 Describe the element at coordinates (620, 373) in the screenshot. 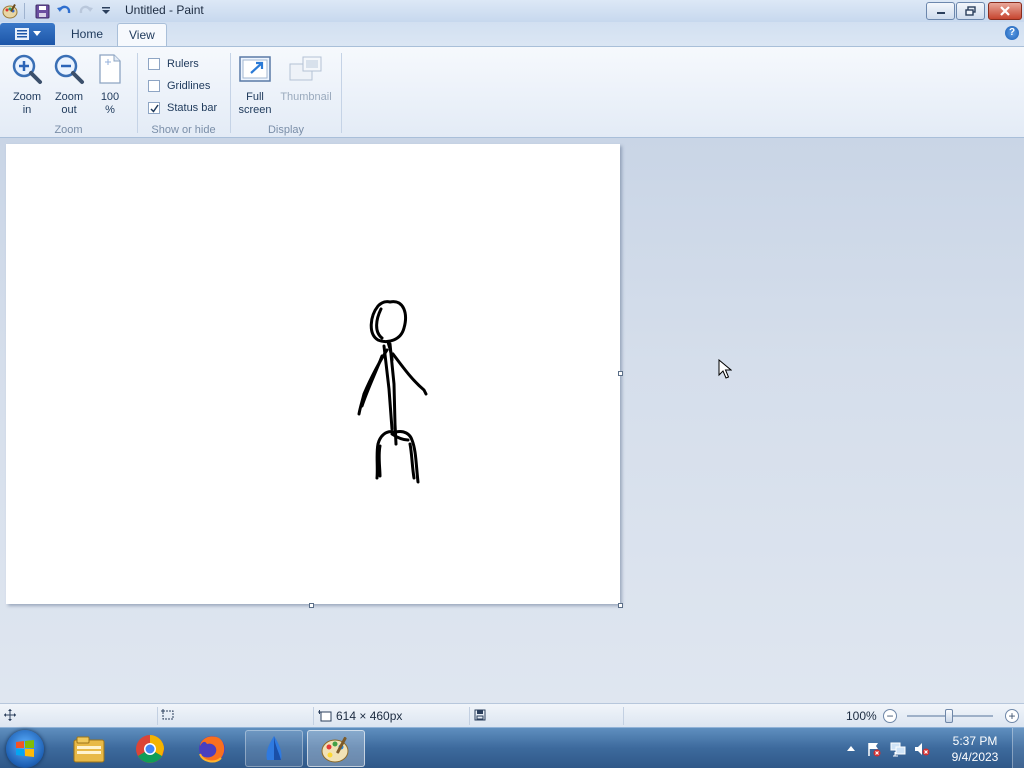

I see `resize-handle-right` at that location.